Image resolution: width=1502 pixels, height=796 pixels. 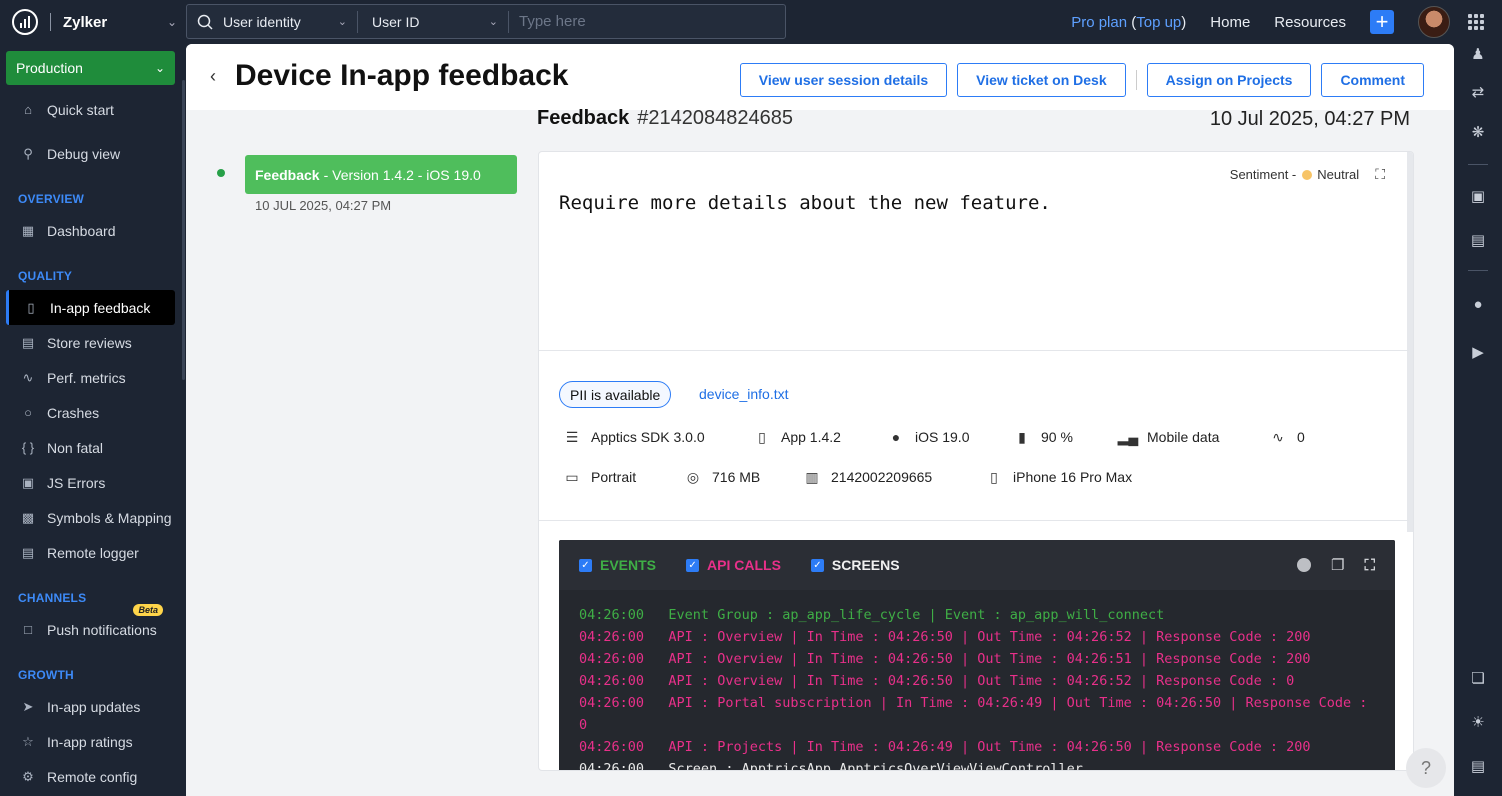 I want to click on screens-icon: ❏, so click(x=1478, y=678).